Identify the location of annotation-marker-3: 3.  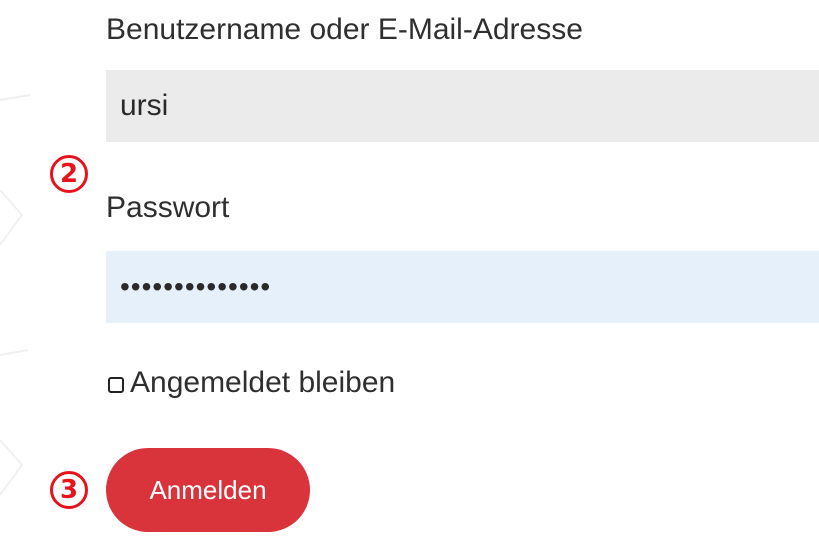
(69, 490).